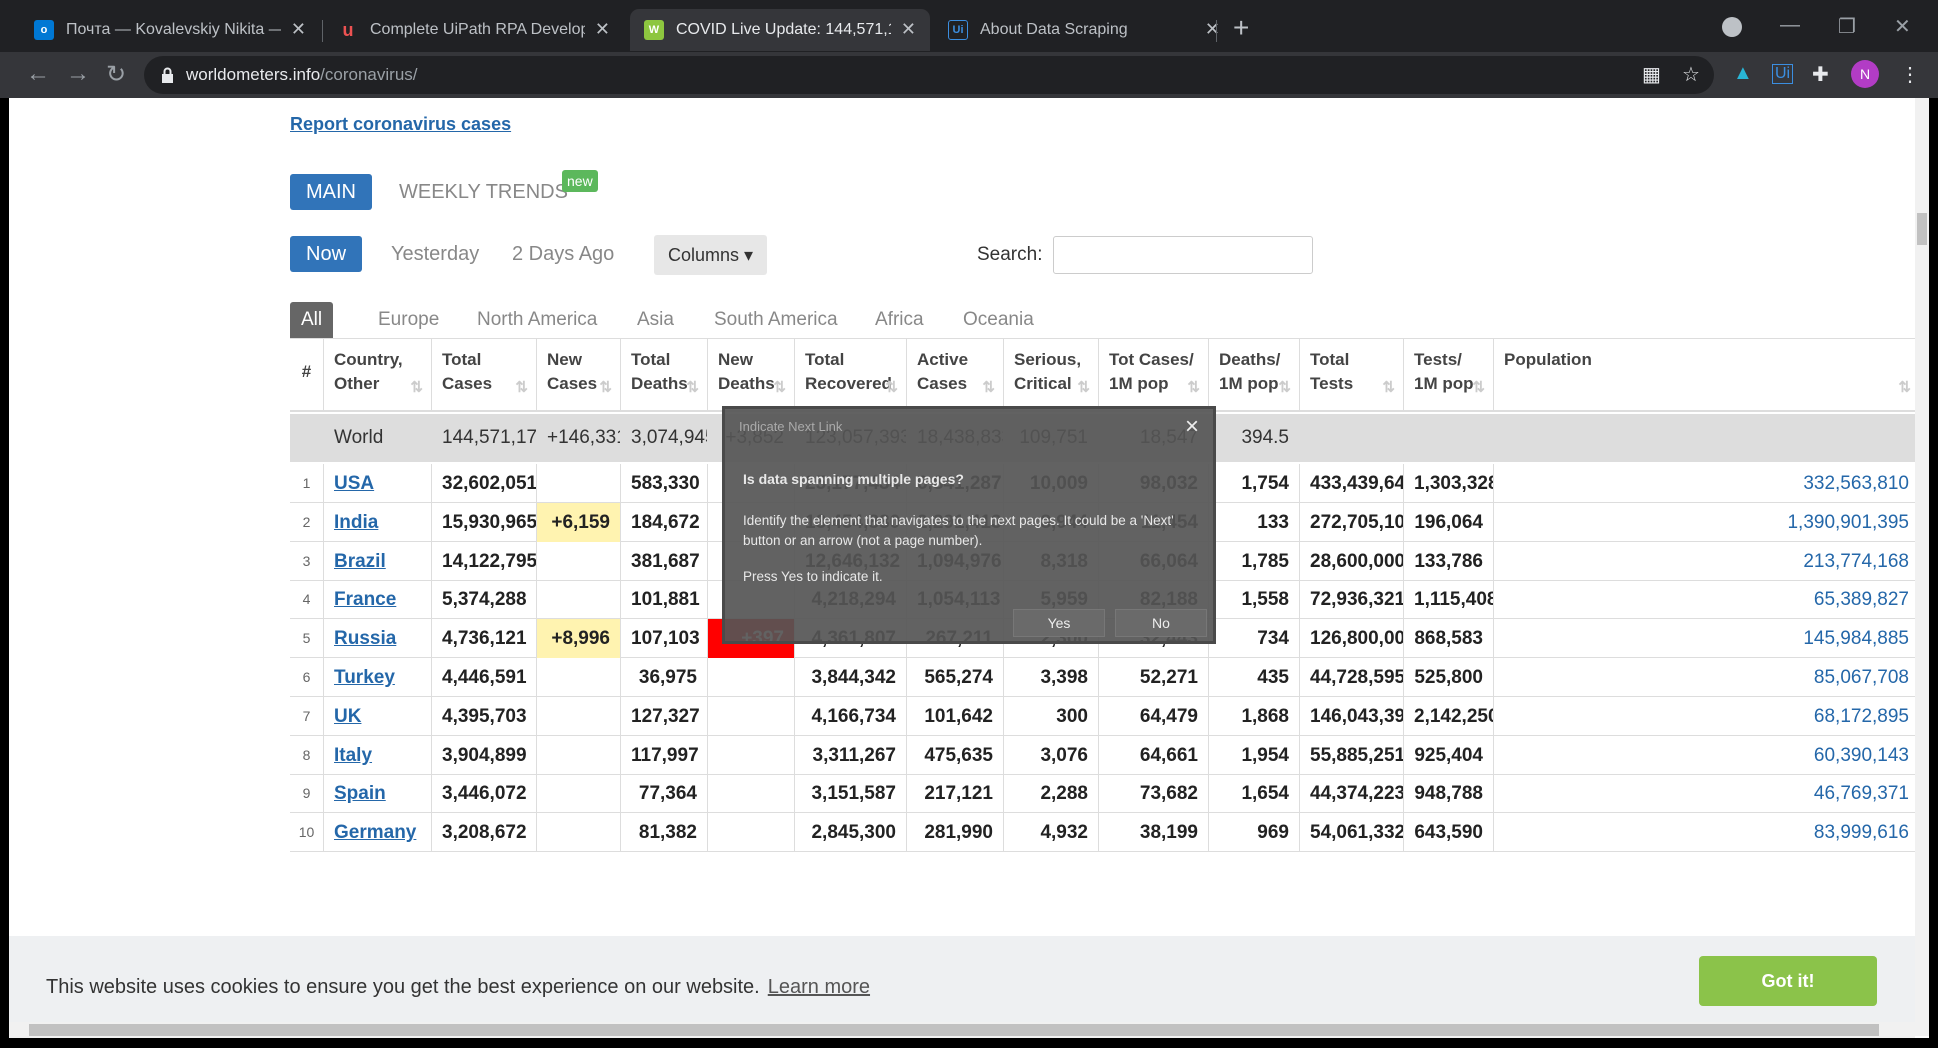 The height and width of the screenshot is (1048, 1938). I want to click on cell-total-tests: 146,043,397, so click(1352, 716).